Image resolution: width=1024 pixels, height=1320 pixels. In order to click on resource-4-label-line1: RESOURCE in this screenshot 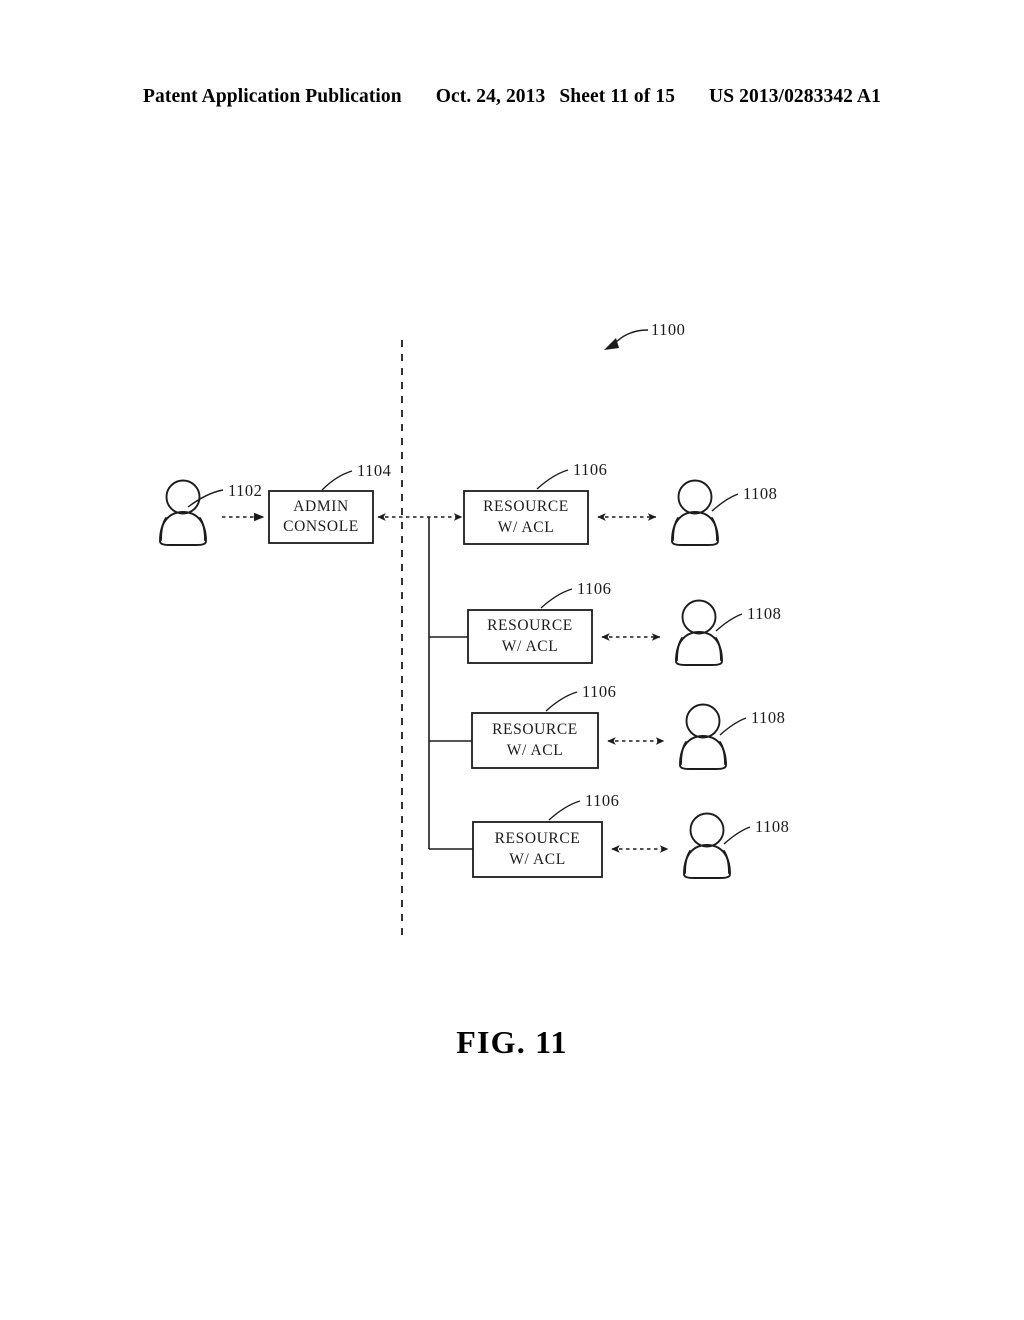, I will do `click(537, 839)`.